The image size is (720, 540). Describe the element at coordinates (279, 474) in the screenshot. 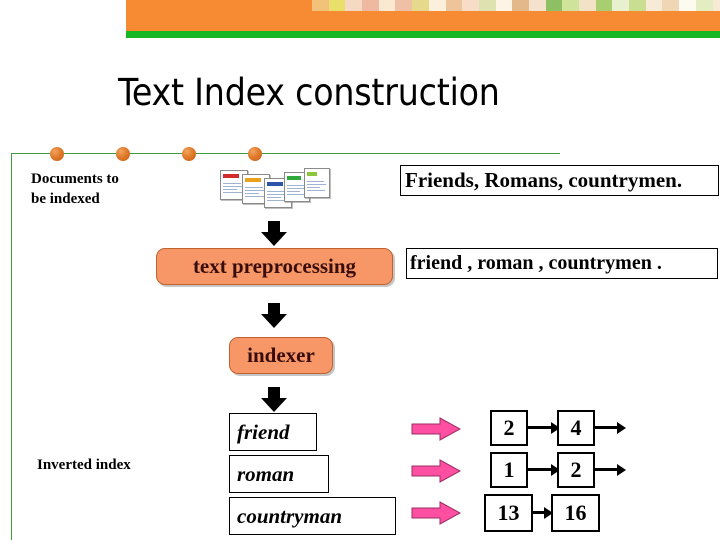

I see `dictionary-term-box: roman` at that location.